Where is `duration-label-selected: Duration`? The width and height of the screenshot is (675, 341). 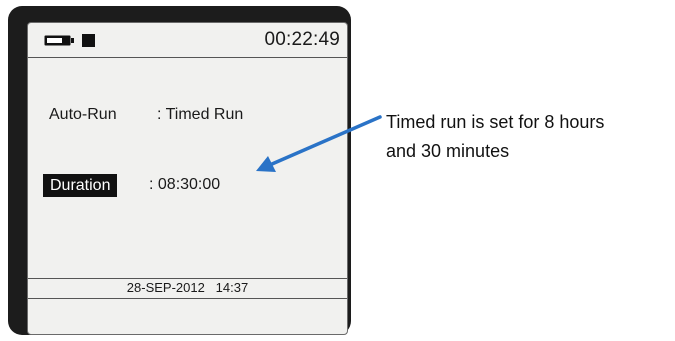
duration-label-selected: Duration is located at coordinates (80, 185).